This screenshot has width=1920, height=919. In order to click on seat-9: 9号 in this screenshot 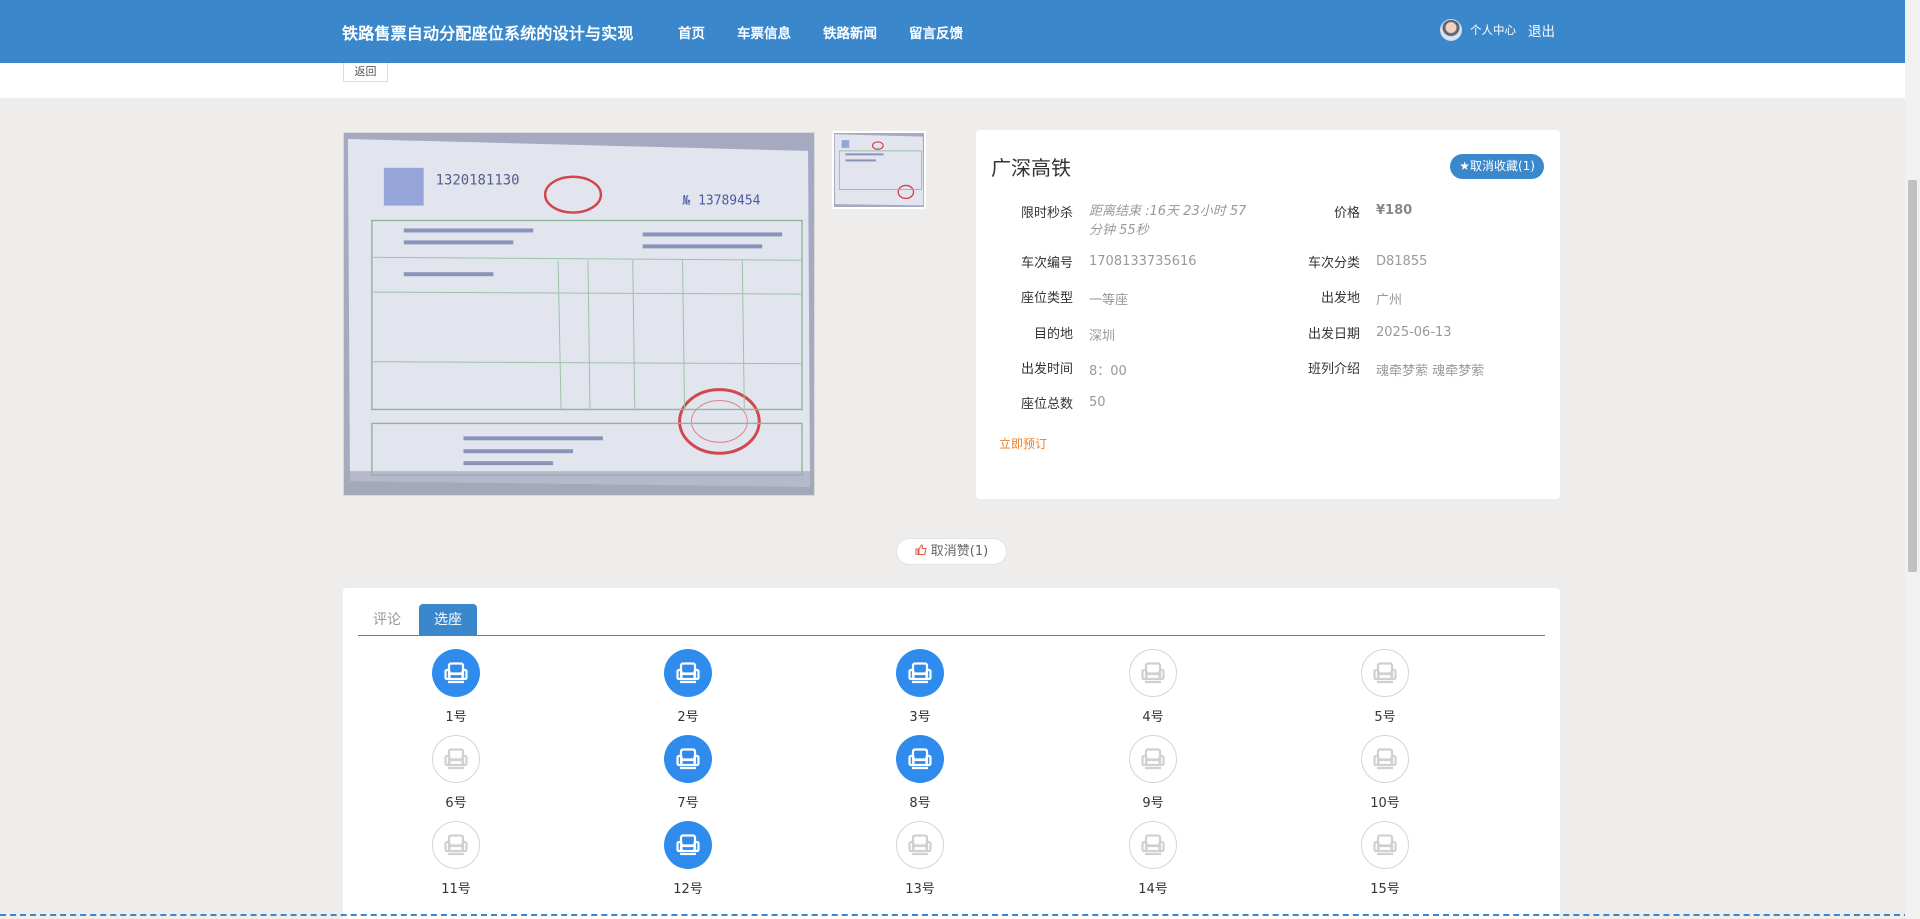, I will do `click(1153, 773)`.